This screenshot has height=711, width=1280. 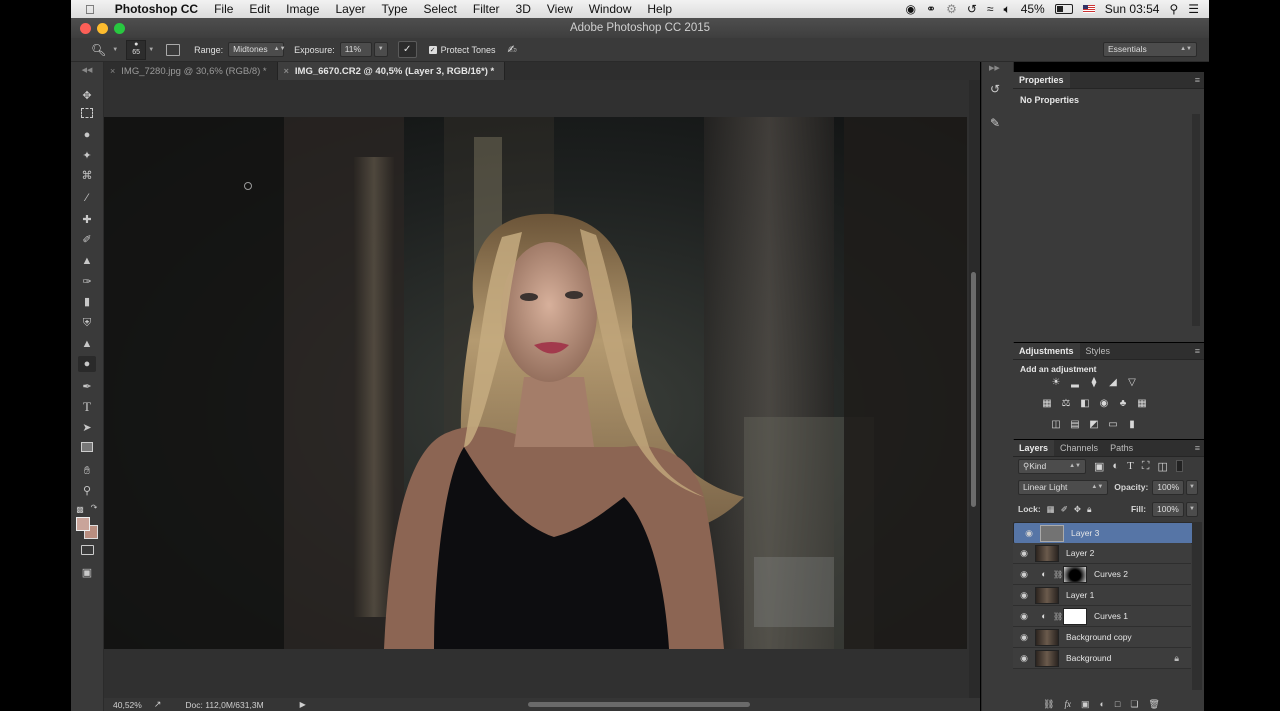 I want to click on healing-brush-tool-icon: ✚, so click(x=87, y=220).